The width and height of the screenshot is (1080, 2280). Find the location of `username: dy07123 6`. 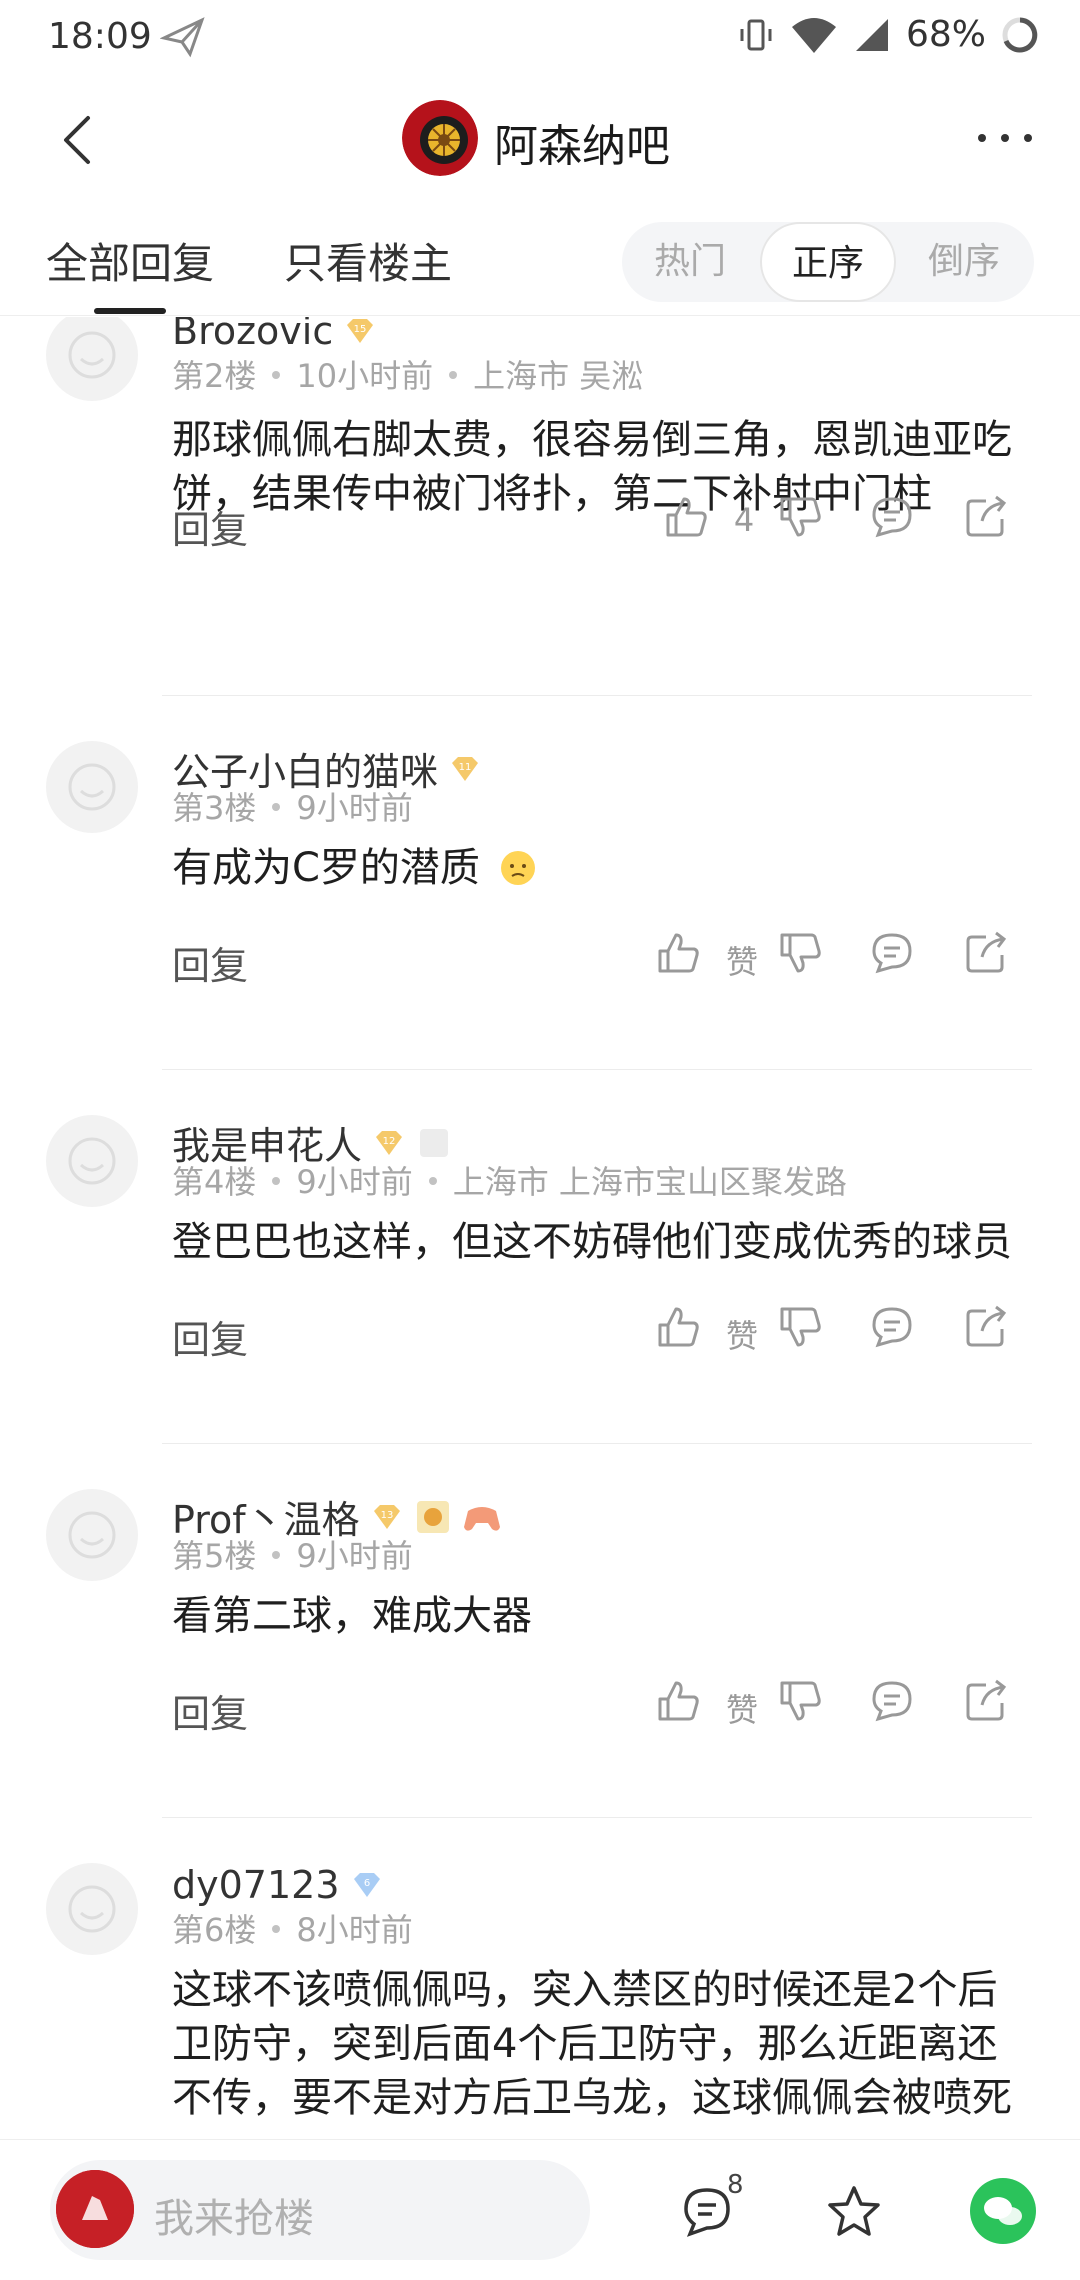

username: dy07123 6 is located at coordinates (278, 1885).